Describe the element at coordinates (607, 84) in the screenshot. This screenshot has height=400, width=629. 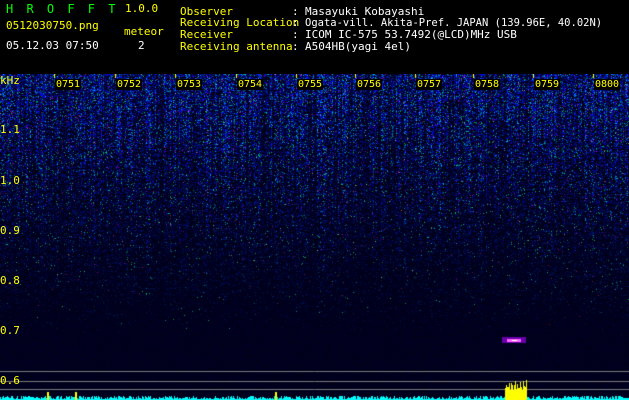
I see `x-tick-label: 0800` at that location.